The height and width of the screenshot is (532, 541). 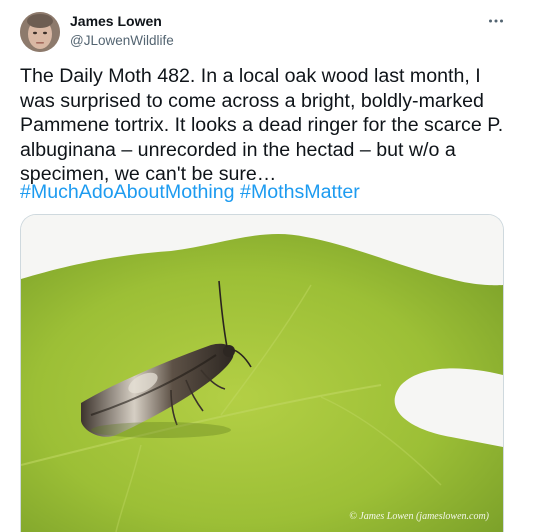 What do you see at coordinates (40, 32) in the screenshot?
I see `avatar` at bounding box center [40, 32].